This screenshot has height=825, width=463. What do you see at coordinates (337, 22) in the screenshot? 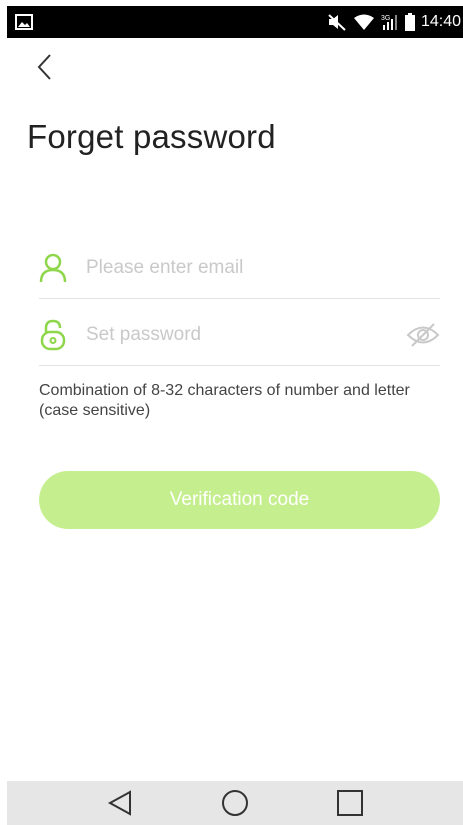
I see `mute-icon` at bounding box center [337, 22].